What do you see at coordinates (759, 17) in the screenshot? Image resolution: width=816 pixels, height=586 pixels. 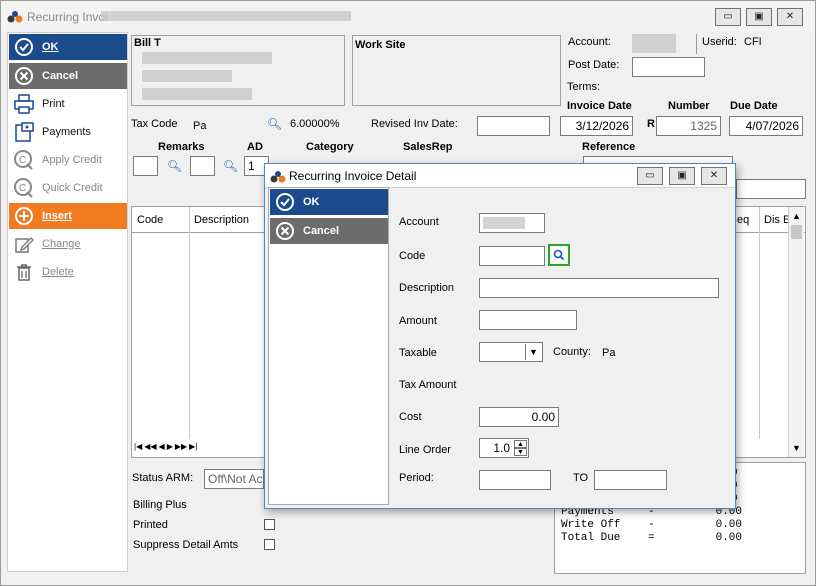 I see `restore-button: ▣` at bounding box center [759, 17].